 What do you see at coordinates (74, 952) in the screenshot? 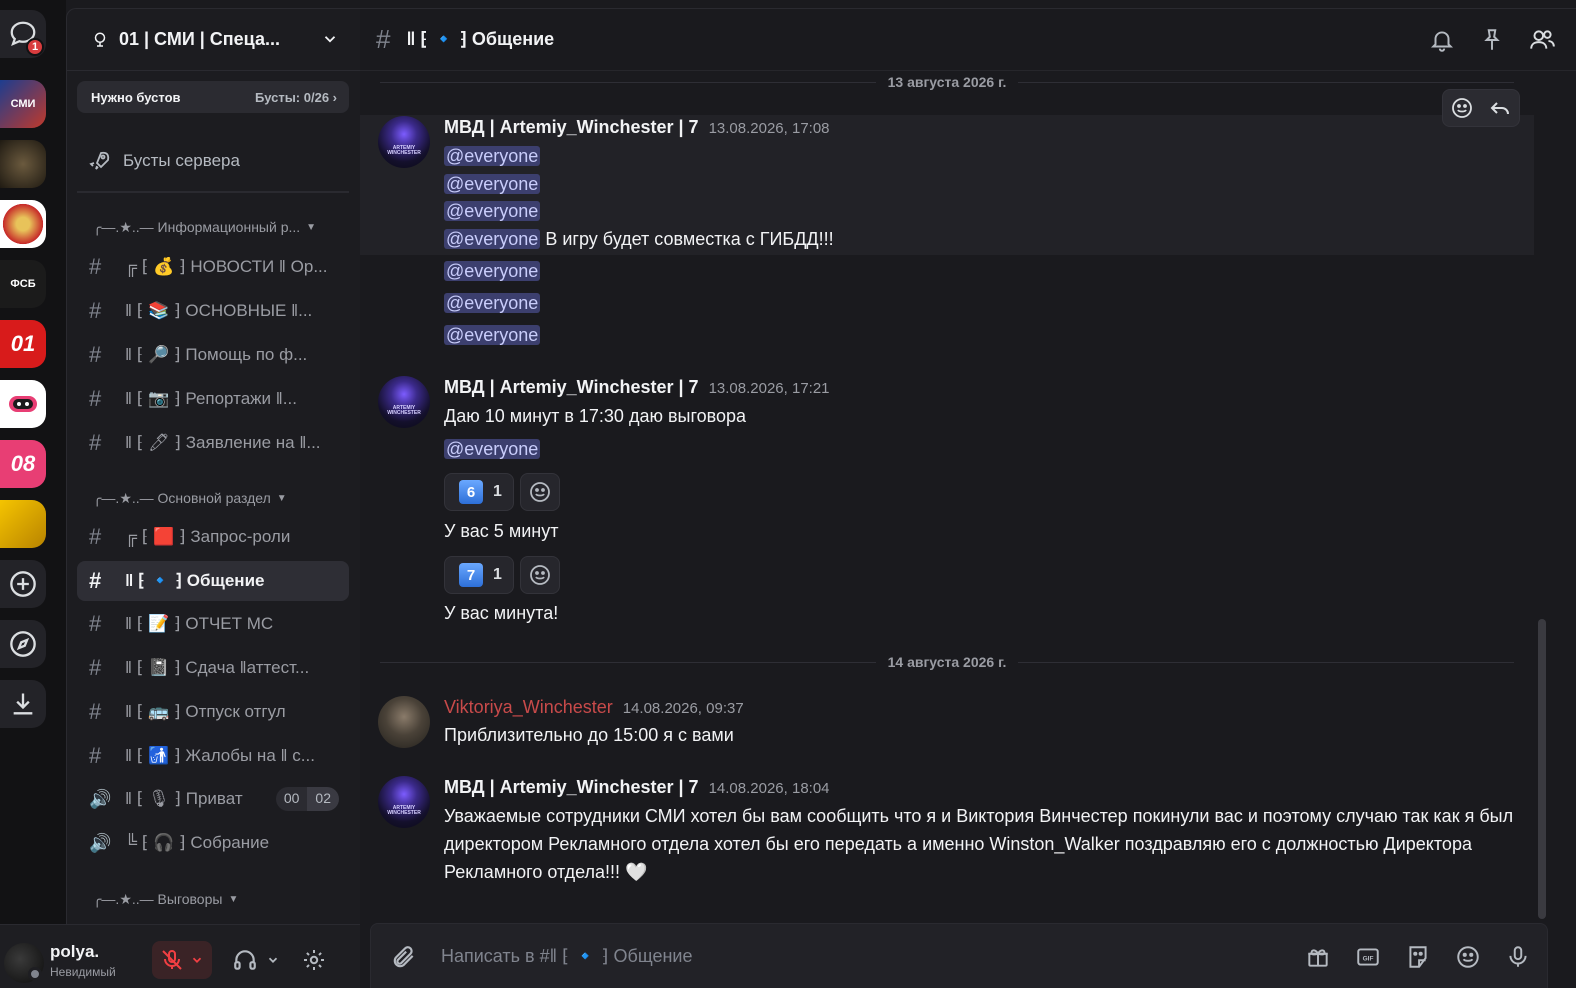
I see `user-name: polya.` at bounding box center [74, 952].